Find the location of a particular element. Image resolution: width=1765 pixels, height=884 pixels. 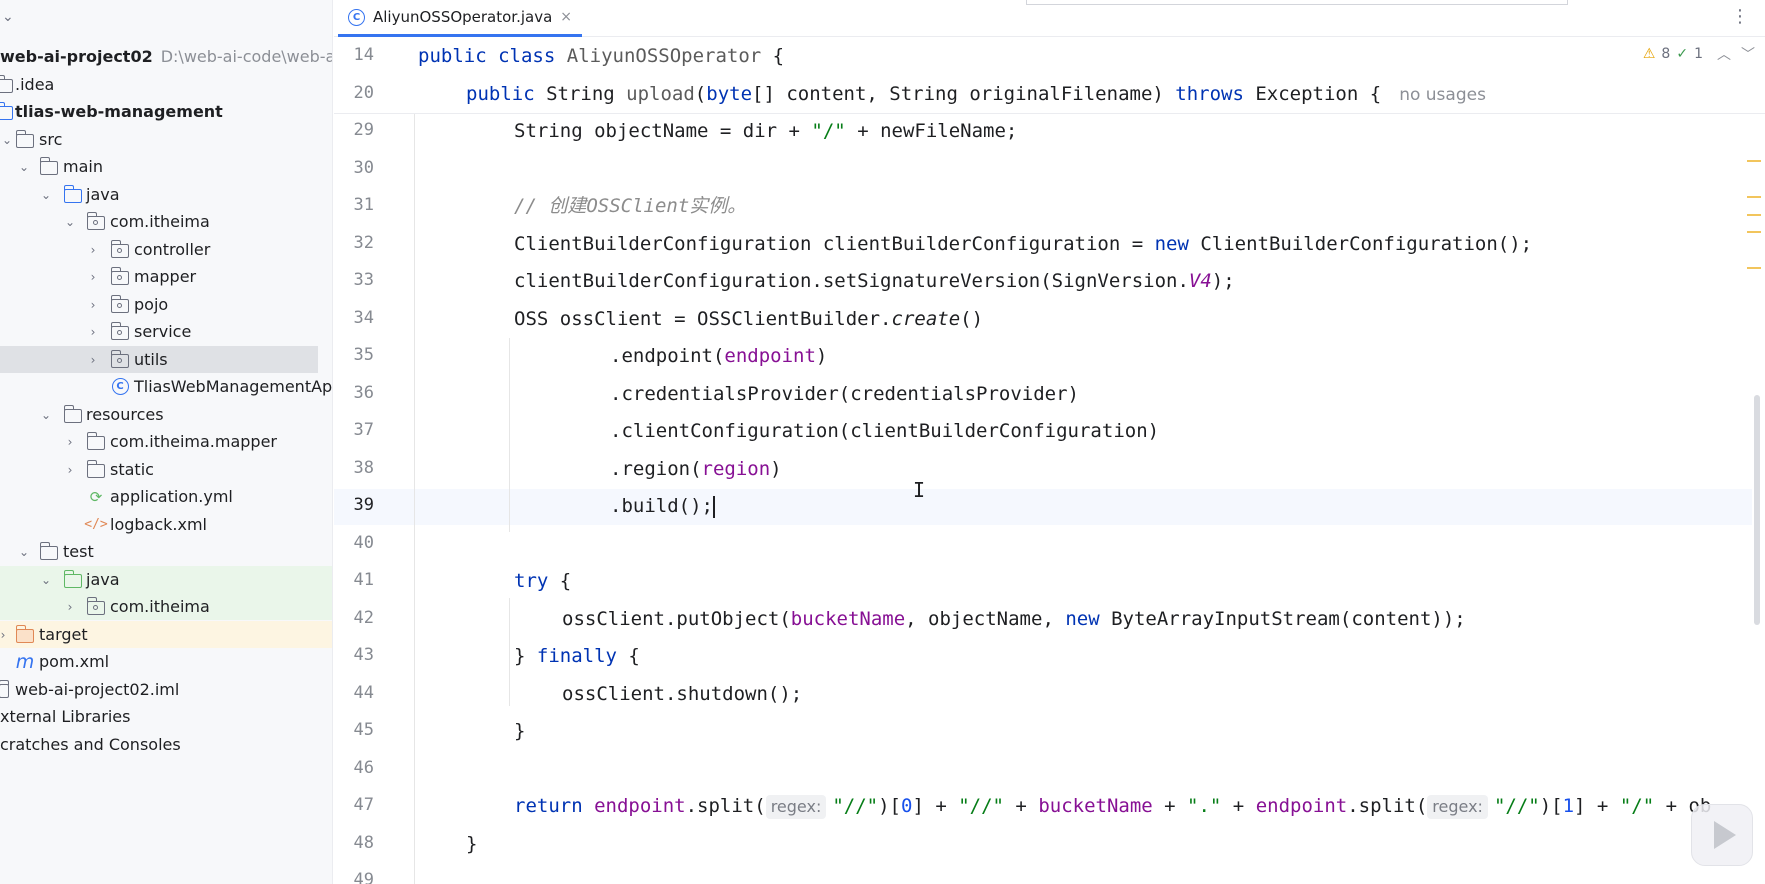

tree-item-logback-xml: </> logback.xml is located at coordinates (166, 524).